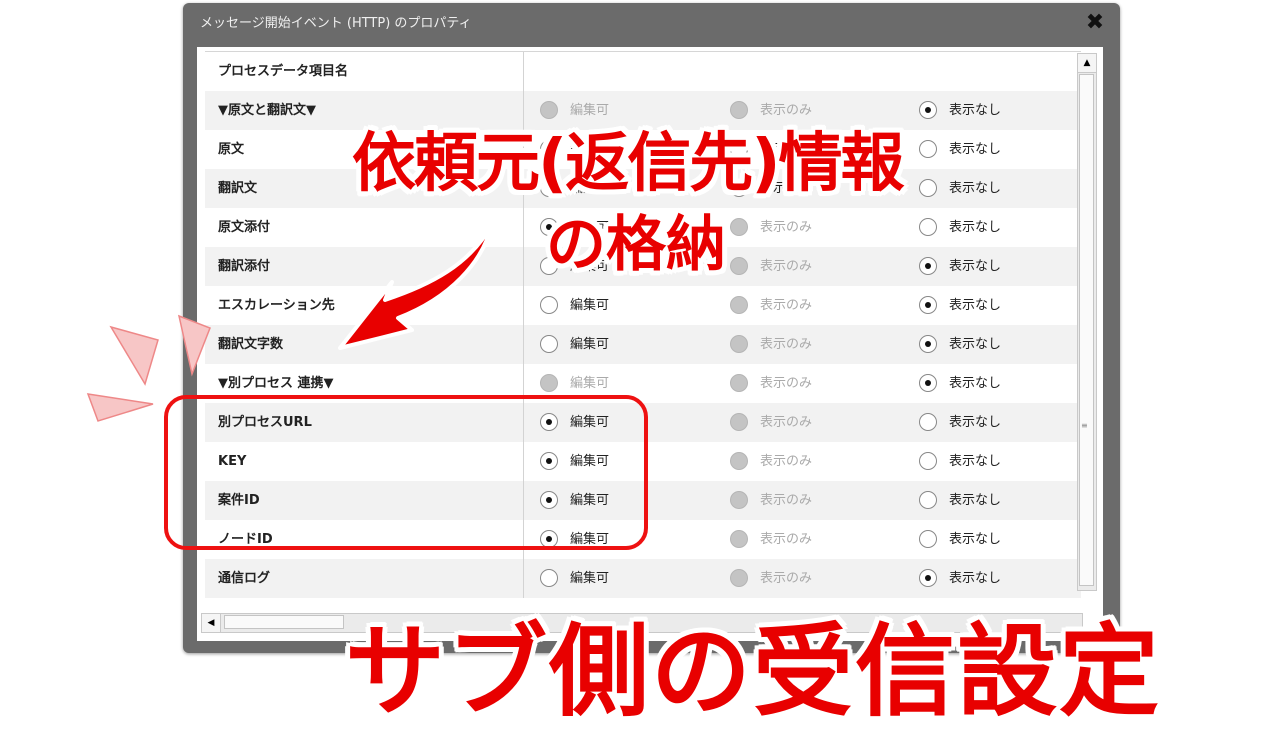 This screenshot has width=1280, height=735. Describe the element at coordinates (636, 245) in the screenshot. I see `callout-line-2: の格納` at that location.